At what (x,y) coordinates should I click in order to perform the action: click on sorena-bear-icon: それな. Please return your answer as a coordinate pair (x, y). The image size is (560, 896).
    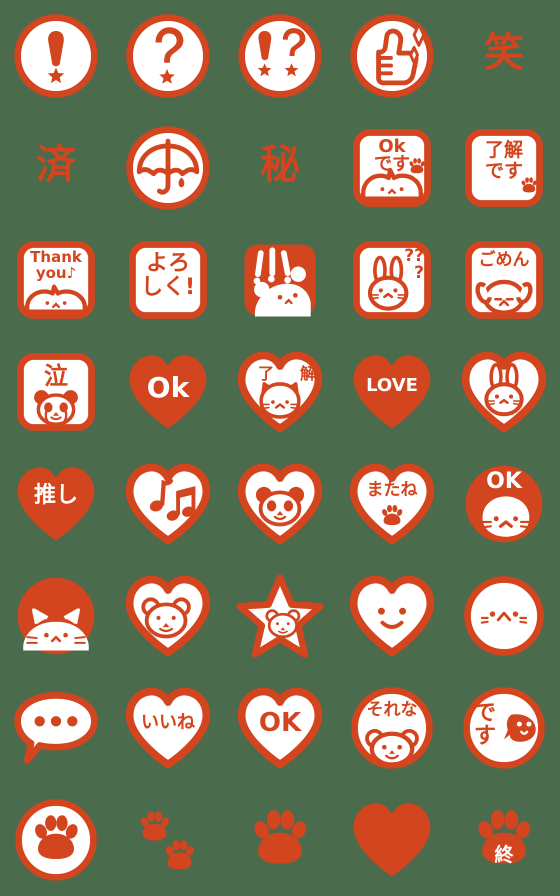
    Looking at the image, I should click on (392, 728).